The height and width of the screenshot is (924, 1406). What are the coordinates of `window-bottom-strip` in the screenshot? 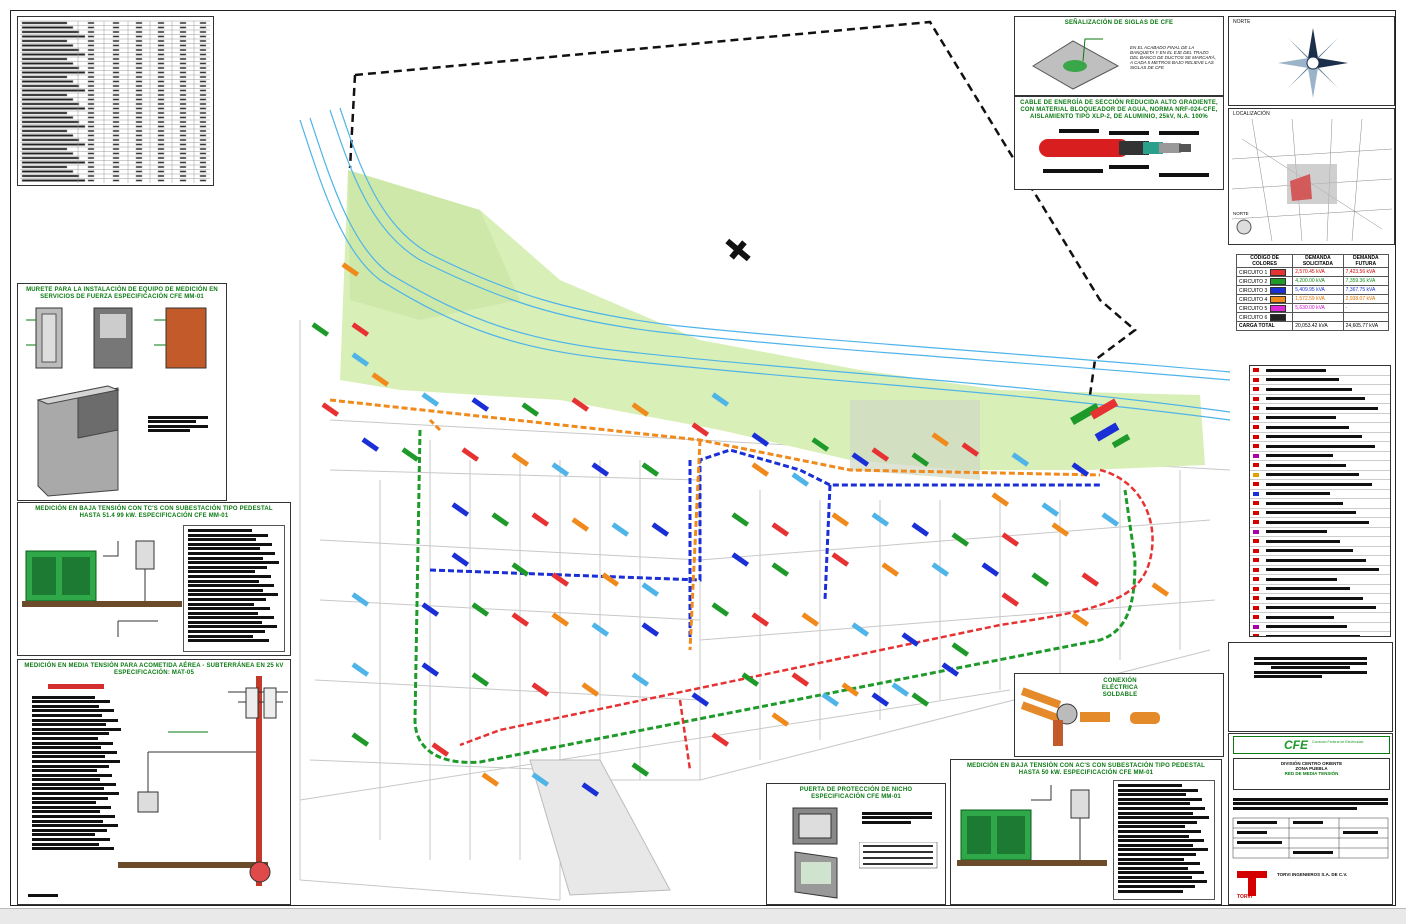 It's located at (703, 916).